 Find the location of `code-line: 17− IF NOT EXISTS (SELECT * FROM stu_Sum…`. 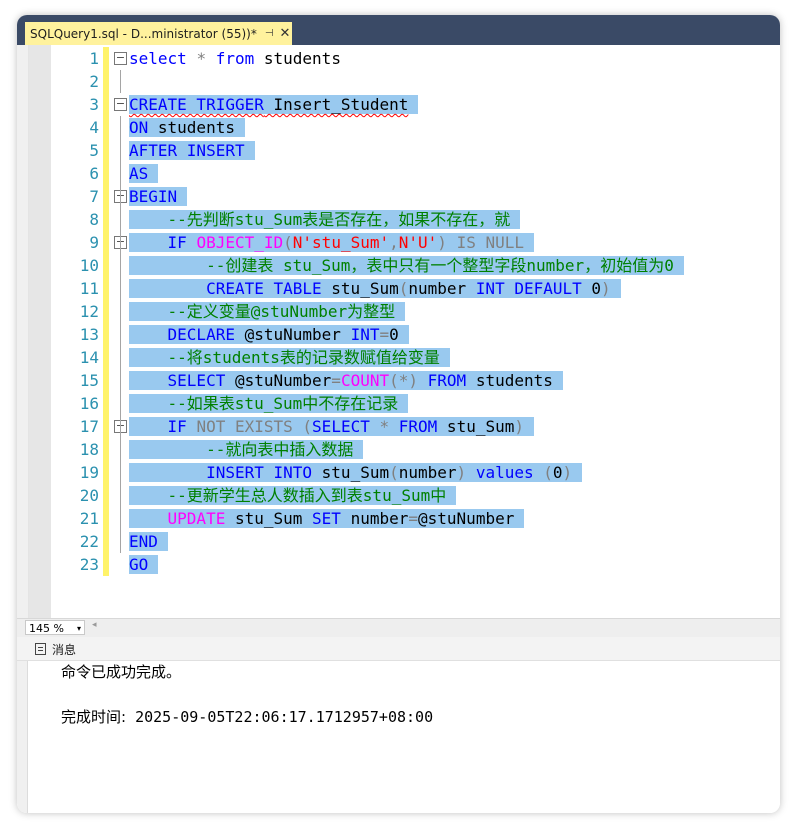

code-line: 17− IF NOT EXISTS (SELECT * FROM stu_Sum… is located at coordinates (398, 426).